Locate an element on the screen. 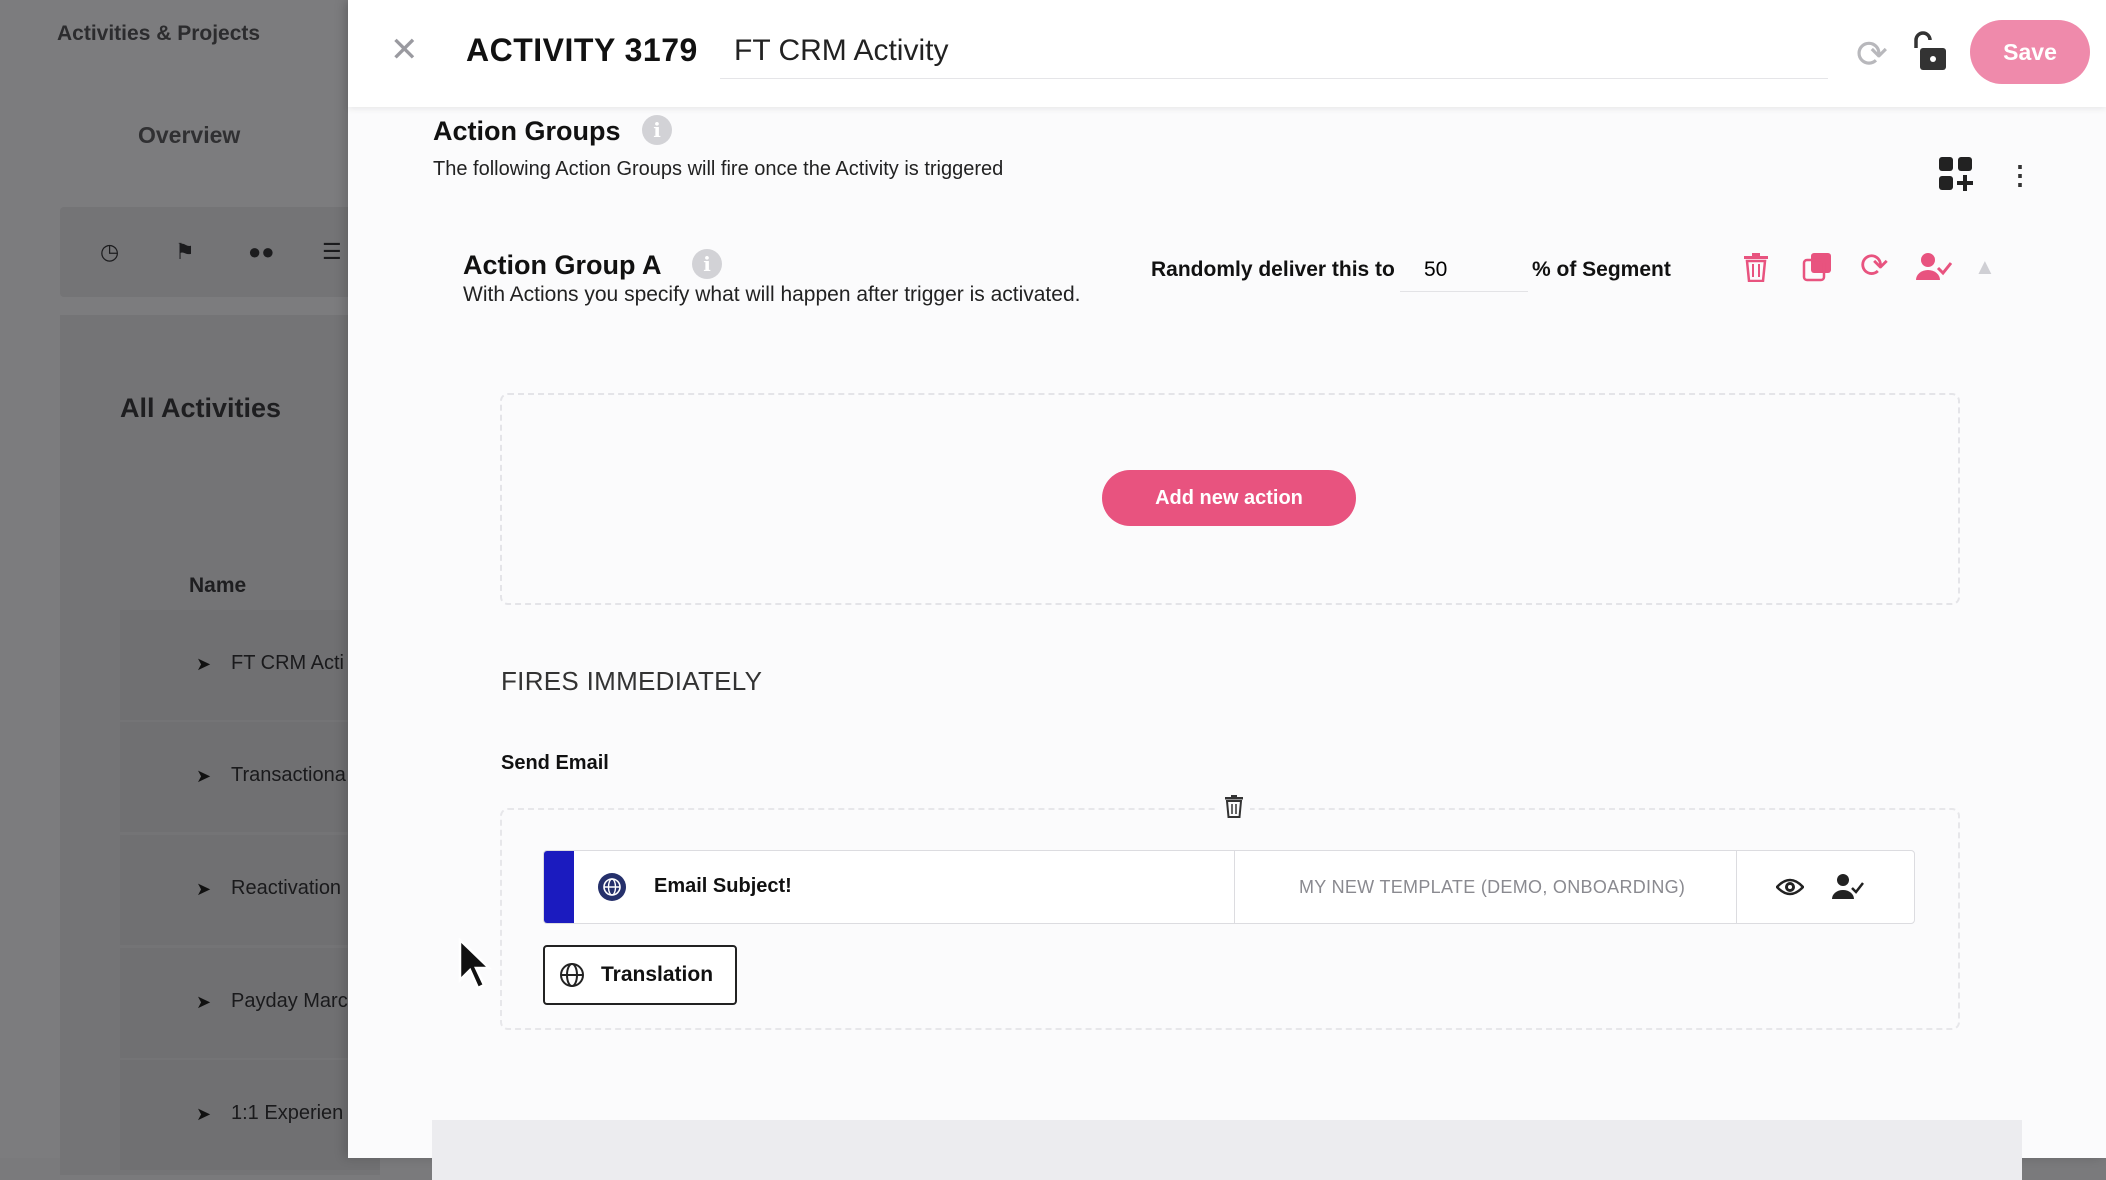  translation-label: Translation is located at coordinates (657, 974).